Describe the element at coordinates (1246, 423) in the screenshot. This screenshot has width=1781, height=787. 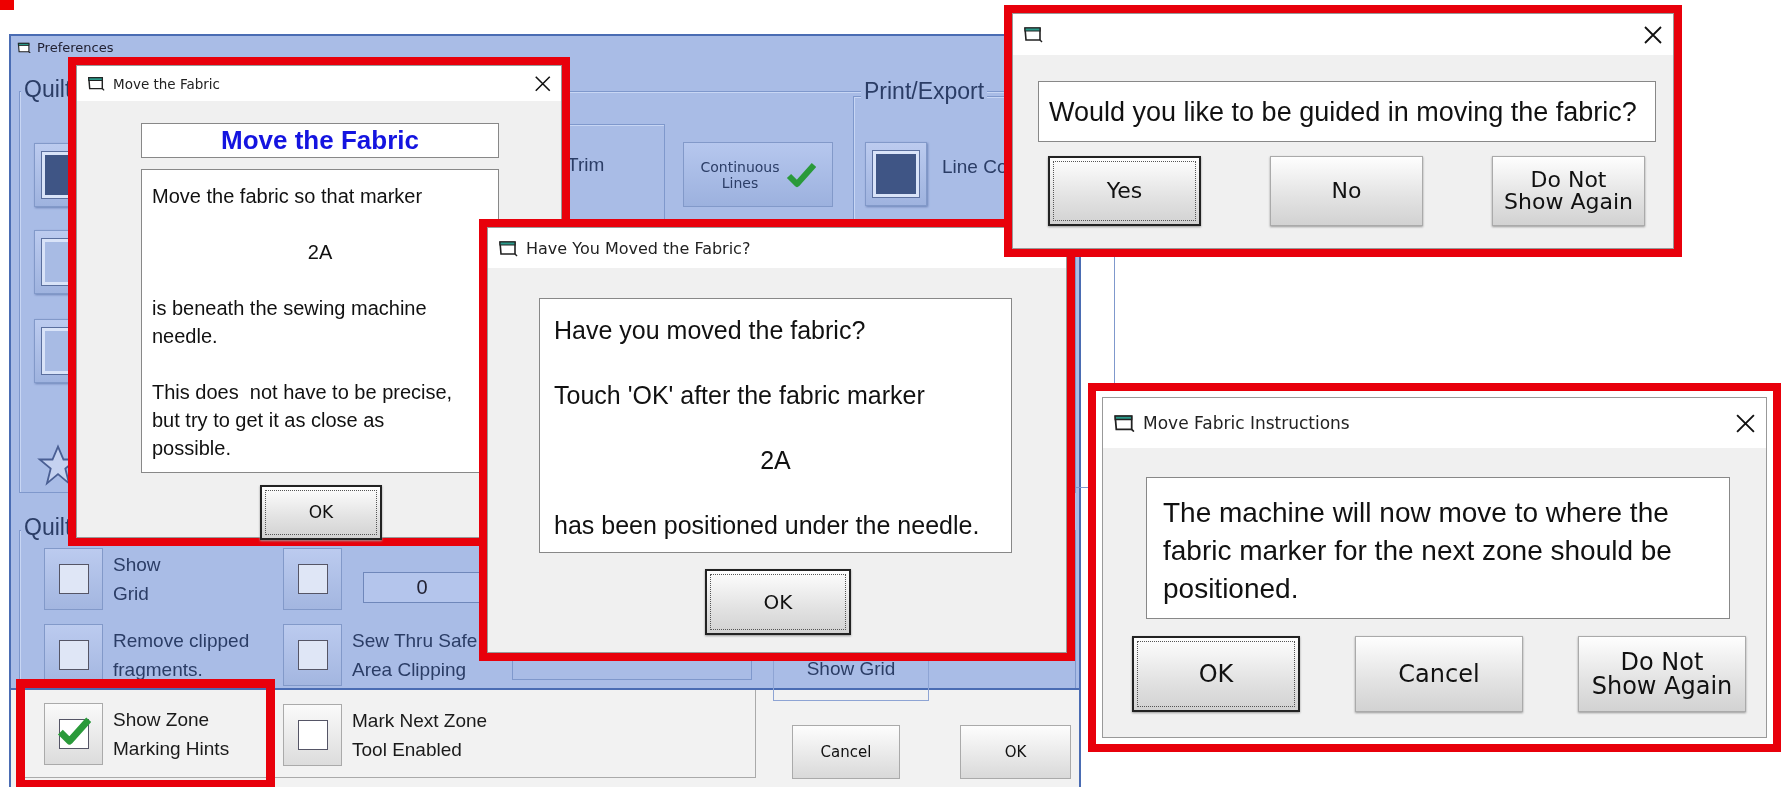
I see `dialog-title: Move Fabric Instructions` at that location.